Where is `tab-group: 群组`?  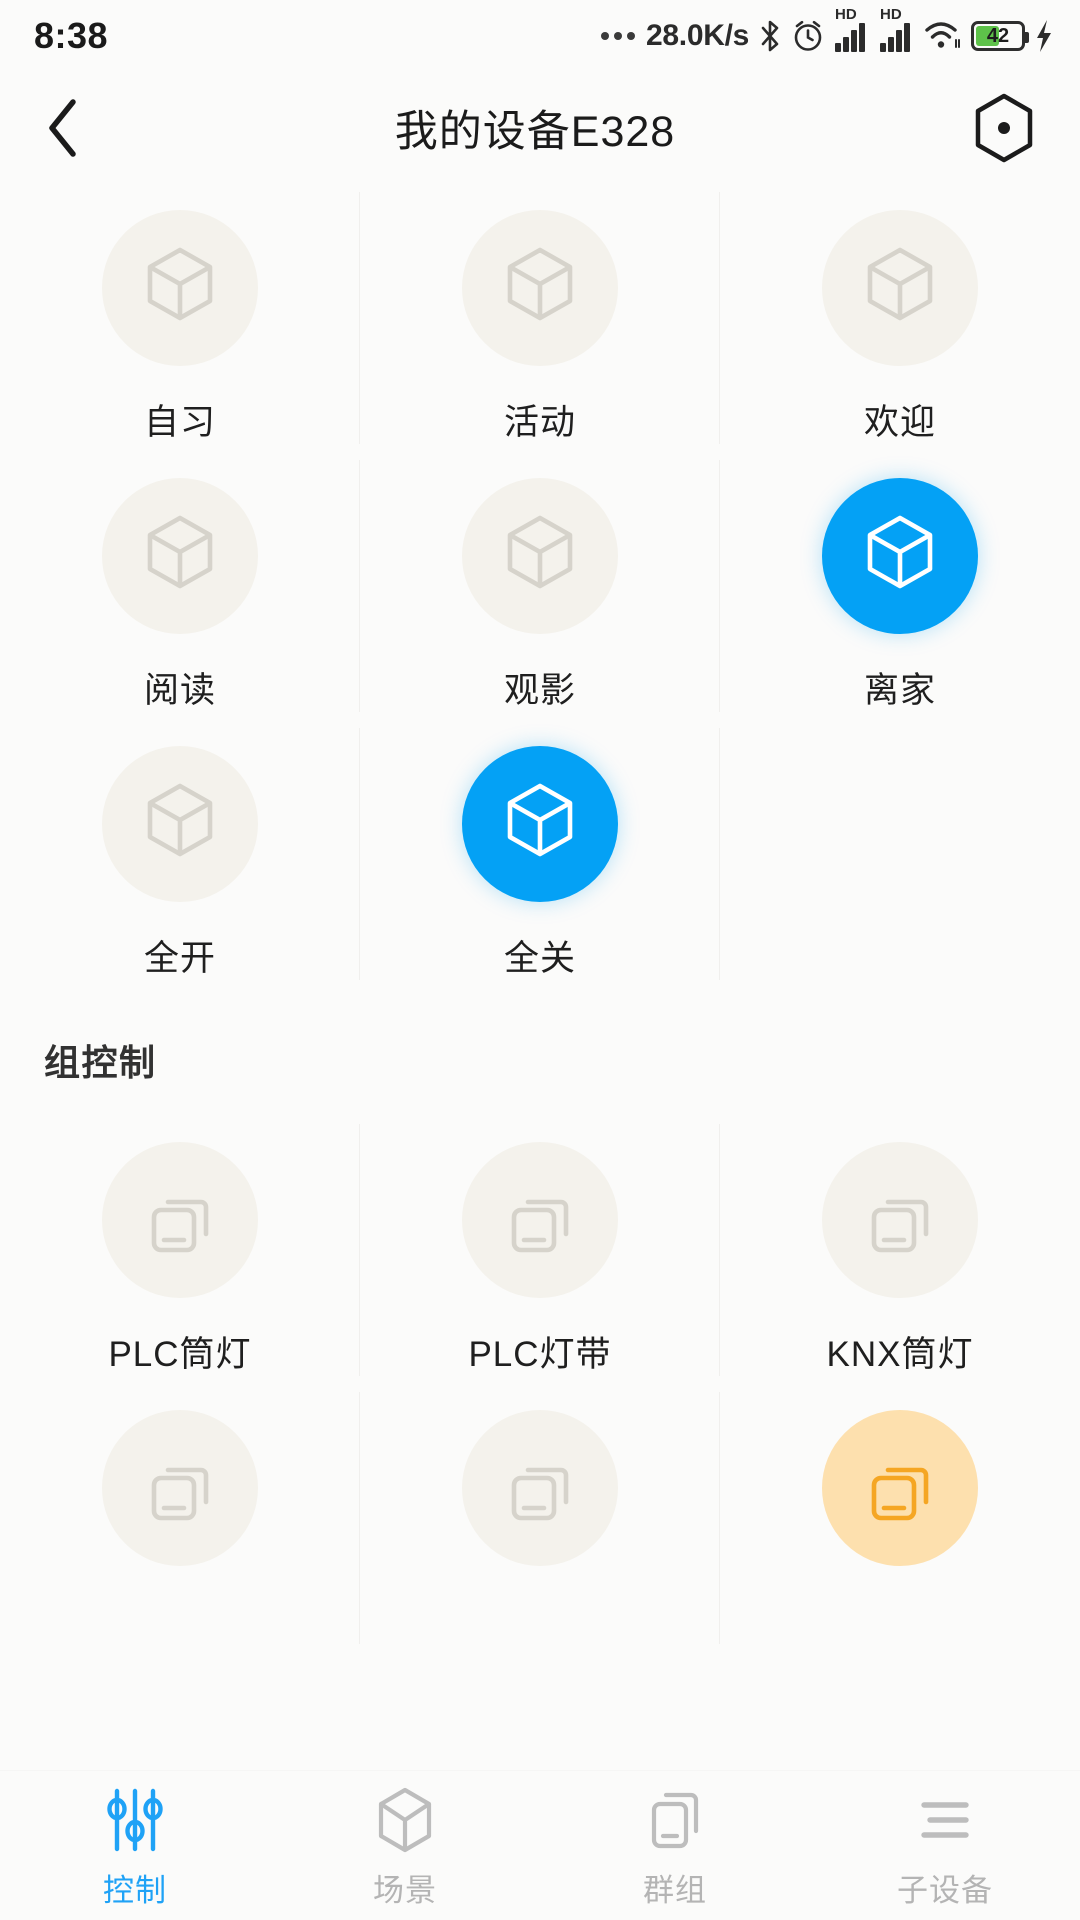 tab-group: 群组 is located at coordinates (675, 1845).